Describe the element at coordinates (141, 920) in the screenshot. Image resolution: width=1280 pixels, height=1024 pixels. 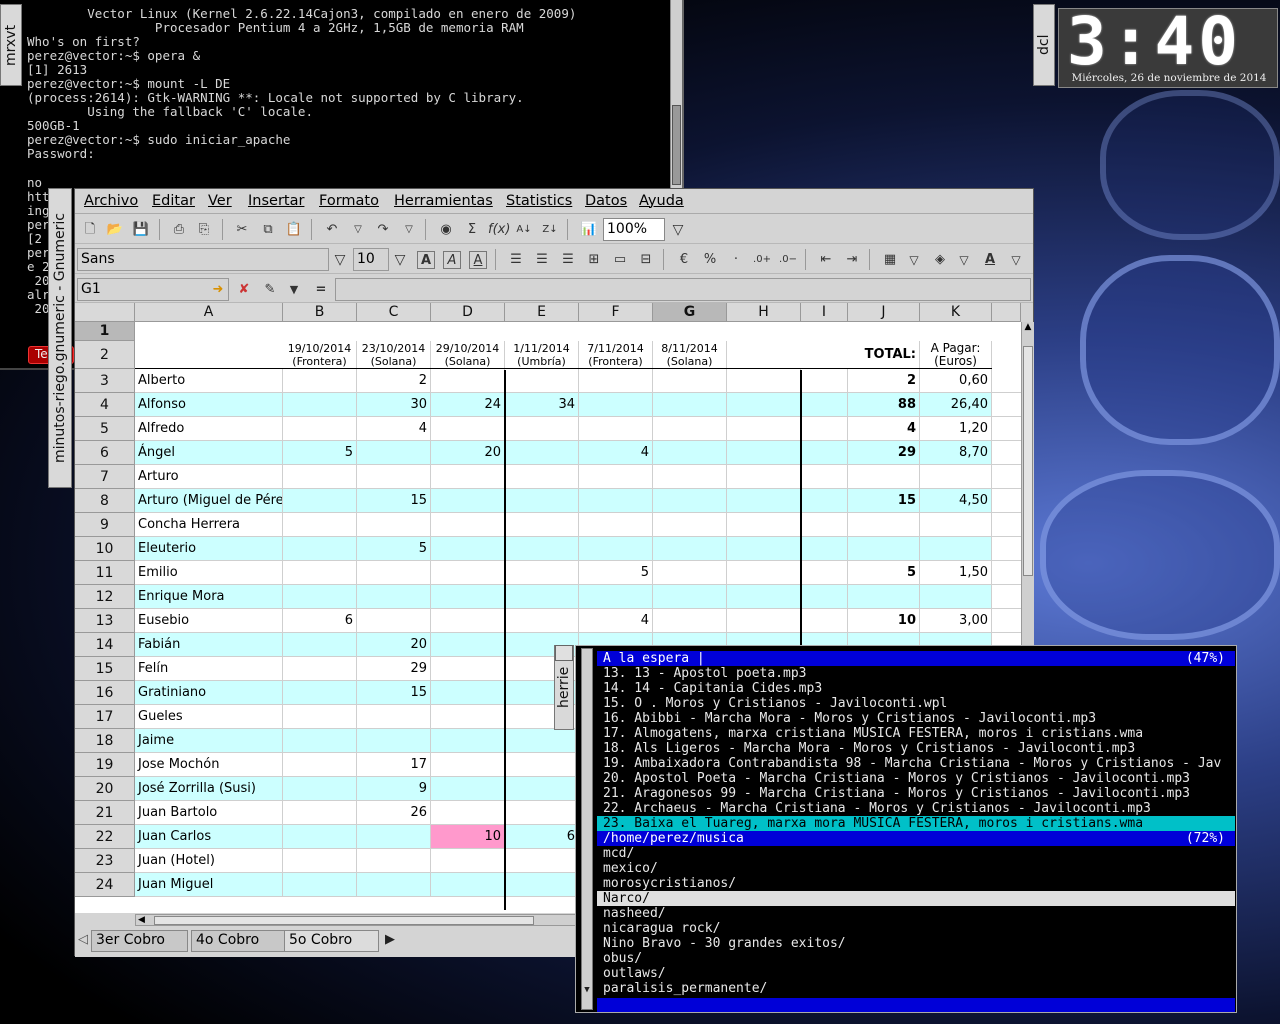
I see `scroll-left-icon: ◀` at that location.